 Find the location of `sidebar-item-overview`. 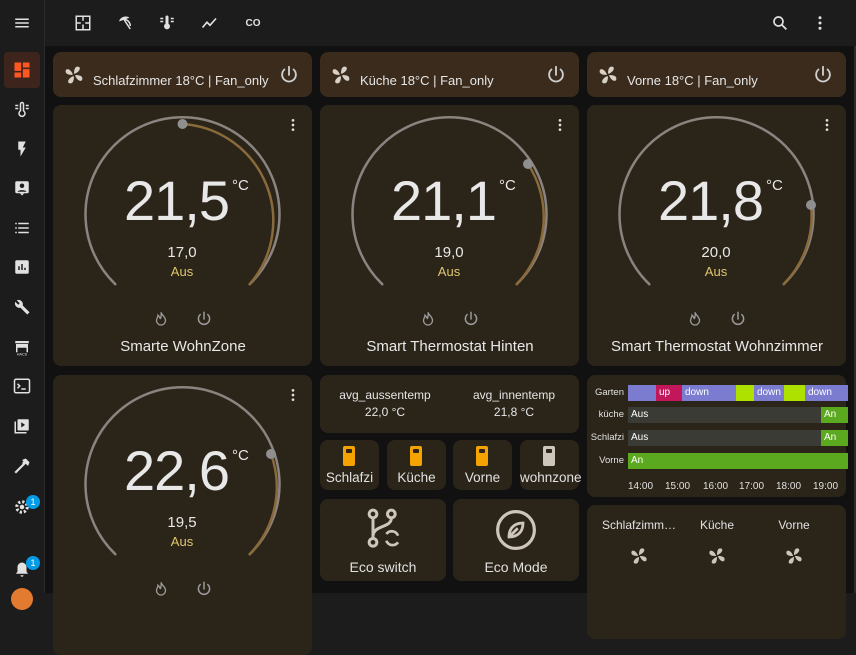

sidebar-item-overview is located at coordinates (22, 70).